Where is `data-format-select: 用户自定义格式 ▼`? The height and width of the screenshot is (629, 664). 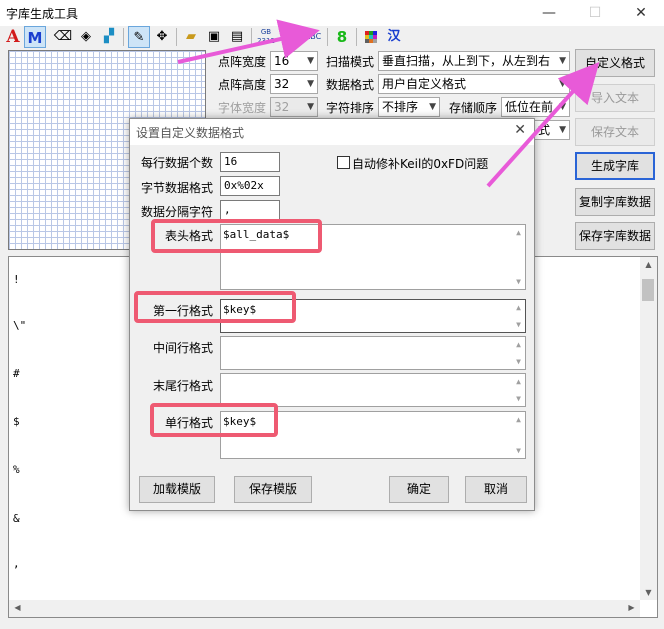 data-format-select: 用户自定义格式 ▼ is located at coordinates (474, 84).